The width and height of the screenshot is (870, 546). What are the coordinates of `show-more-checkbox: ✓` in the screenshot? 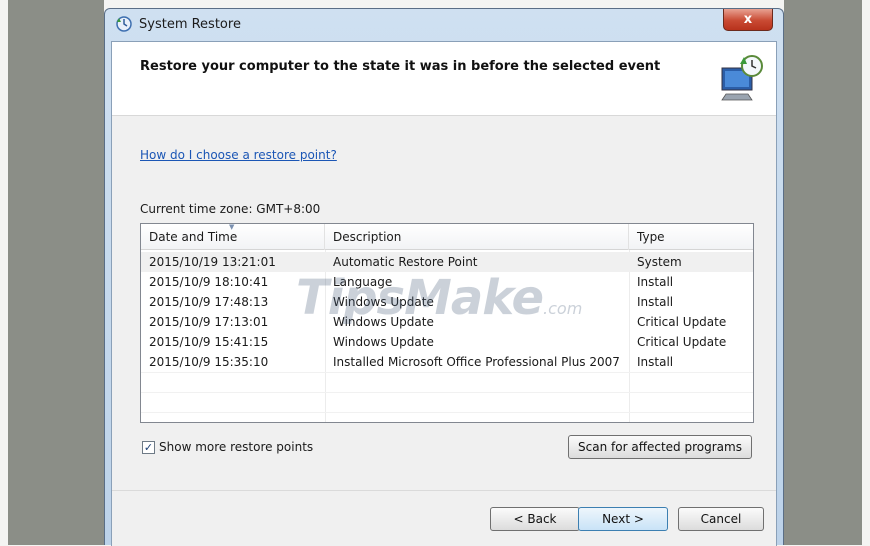 It's located at (148, 447).